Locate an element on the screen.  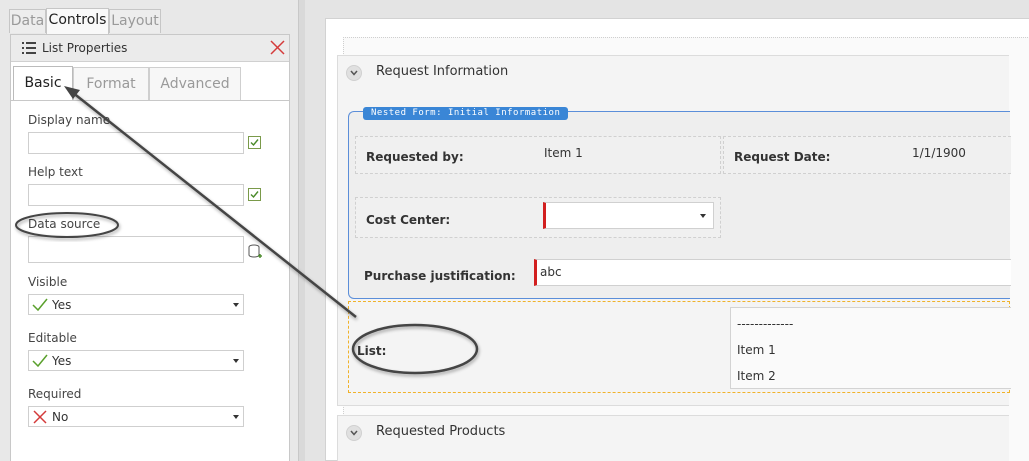
properties-header: List Properties is located at coordinates (150, 48).